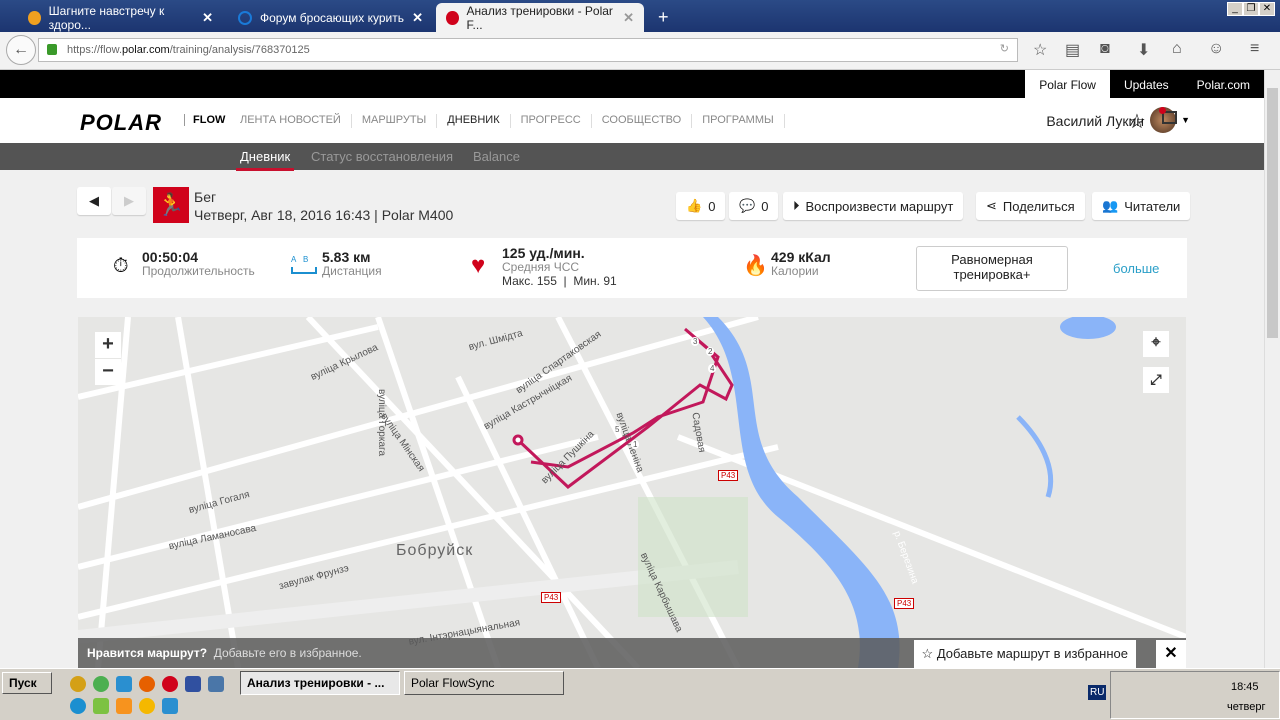 Image resolution: width=1280 pixels, height=720 pixels. What do you see at coordinates (78, 706) in the screenshot?
I see `ie-icon` at bounding box center [78, 706].